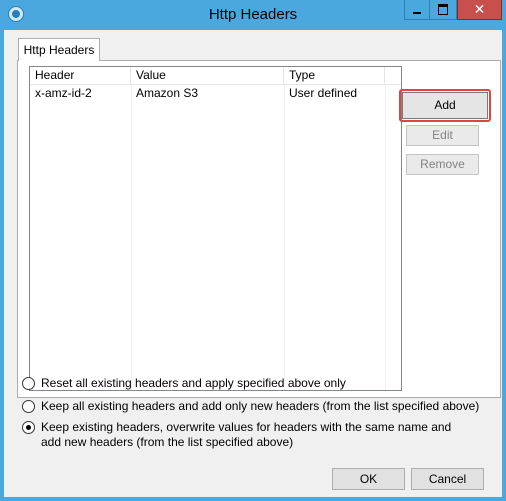 The height and width of the screenshot is (501, 506). Describe the element at coordinates (393, 75) in the screenshot. I see `column-header-filler` at that location.